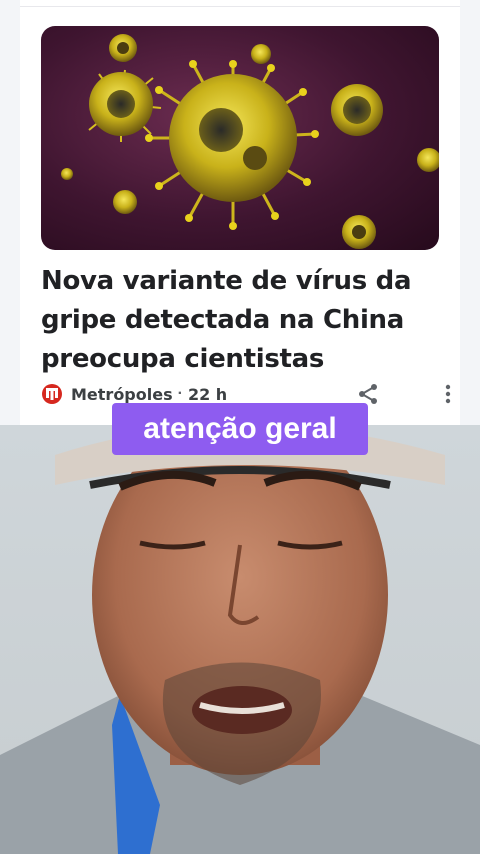  What do you see at coordinates (125, 105) in the screenshot?
I see `virus-medium` at bounding box center [125, 105].